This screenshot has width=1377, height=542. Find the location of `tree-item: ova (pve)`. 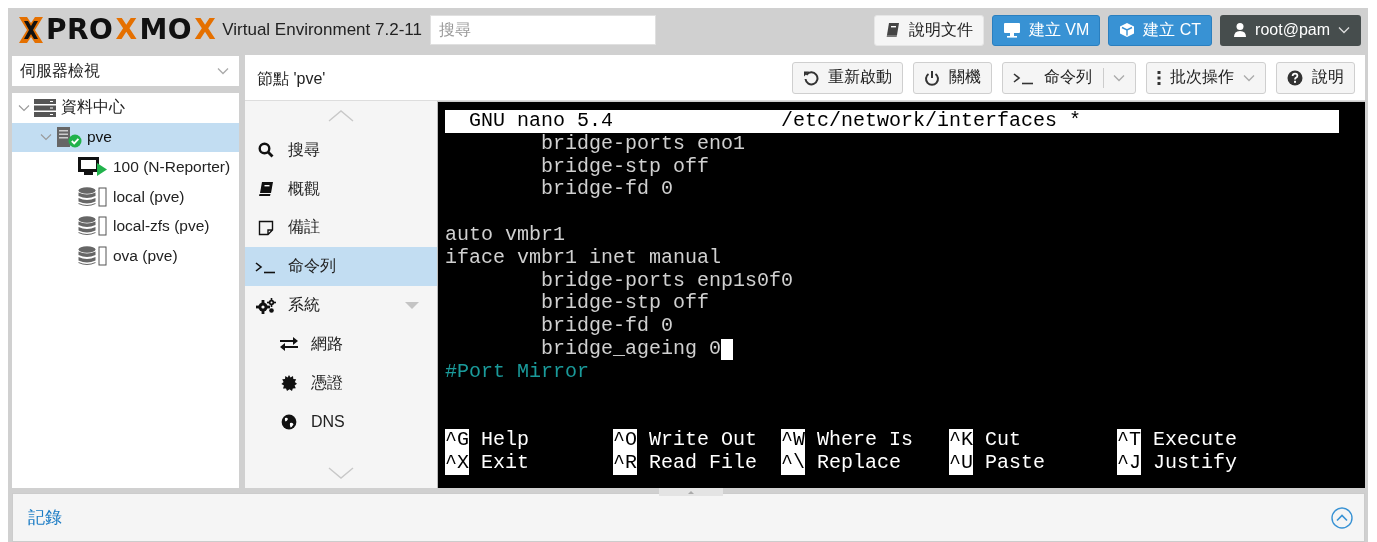

tree-item: ova (pve) is located at coordinates (125, 255).